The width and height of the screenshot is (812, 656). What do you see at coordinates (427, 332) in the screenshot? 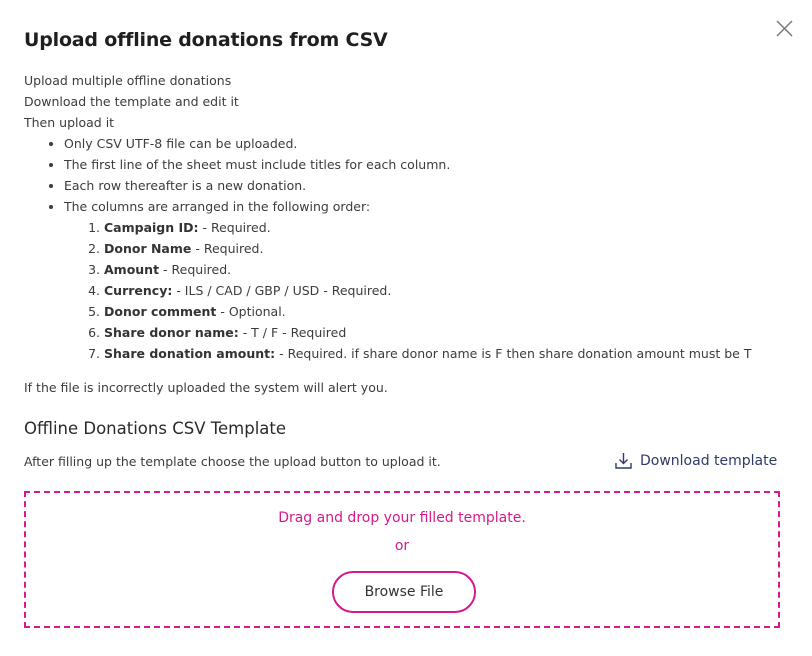
I see `column-item: Share donor name: - T / F - Required` at bounding box center [427, 332].